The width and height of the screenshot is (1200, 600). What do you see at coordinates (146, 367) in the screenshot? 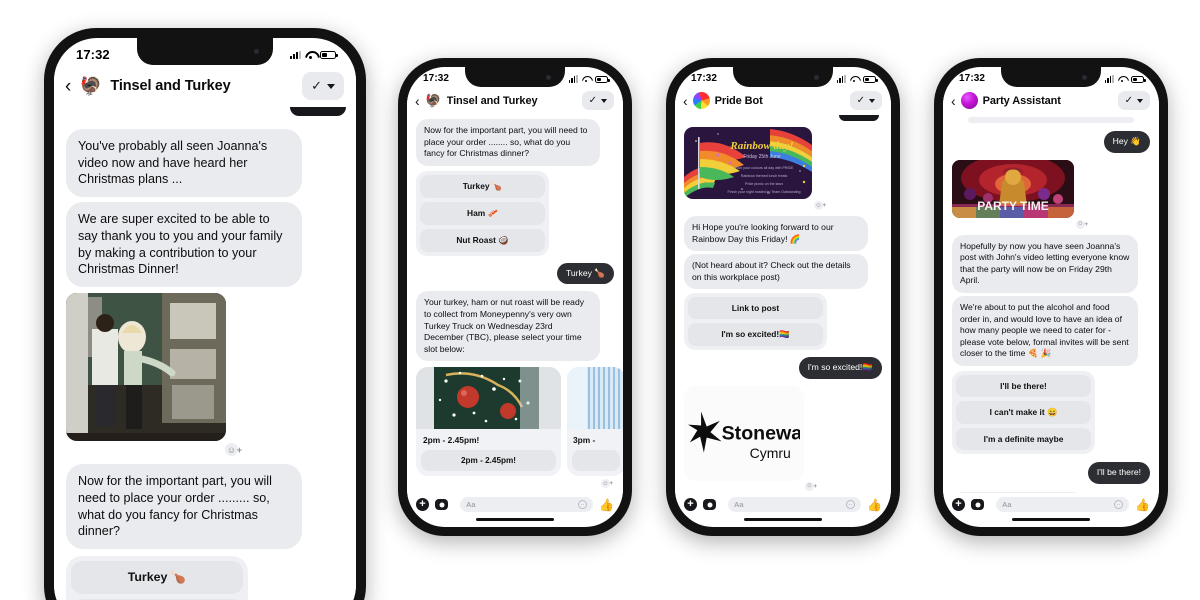
I see `kitchen-scene-gif` at bounding box center [146, 367].